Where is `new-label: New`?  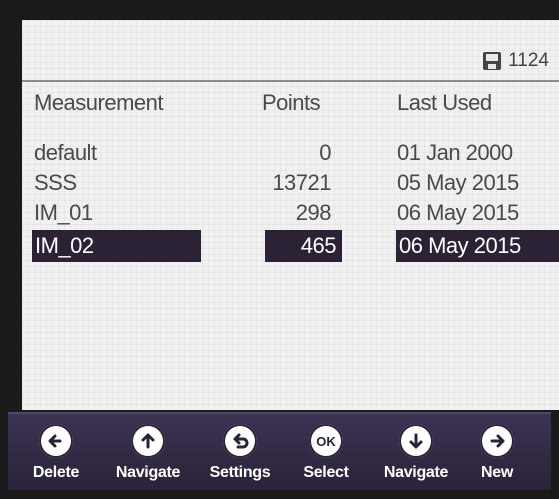
new-label: New is located at coordinates (497, 472).